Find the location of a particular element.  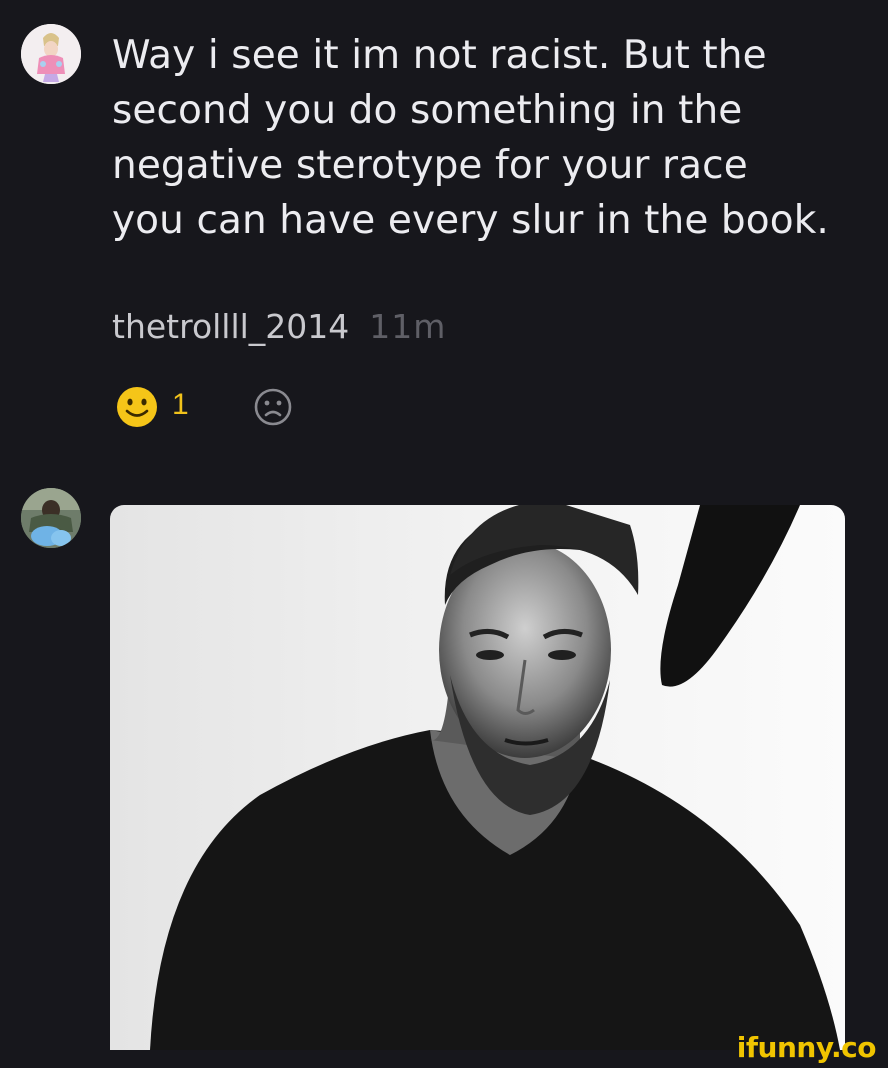

frown-emoji-icon is located at coordinates (273, 407).